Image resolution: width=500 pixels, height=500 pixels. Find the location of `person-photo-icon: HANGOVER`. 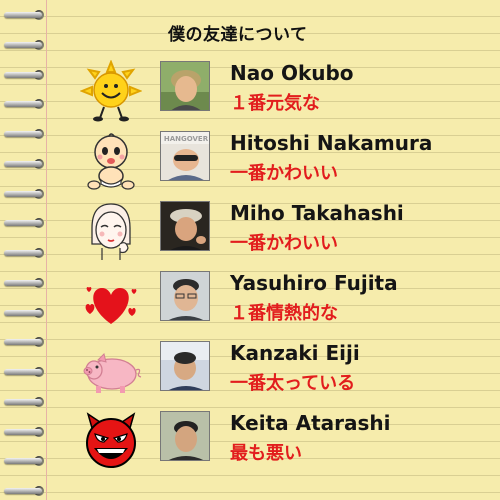

person-photo-icon: HANGOVER is located at coordinates (185, 156).